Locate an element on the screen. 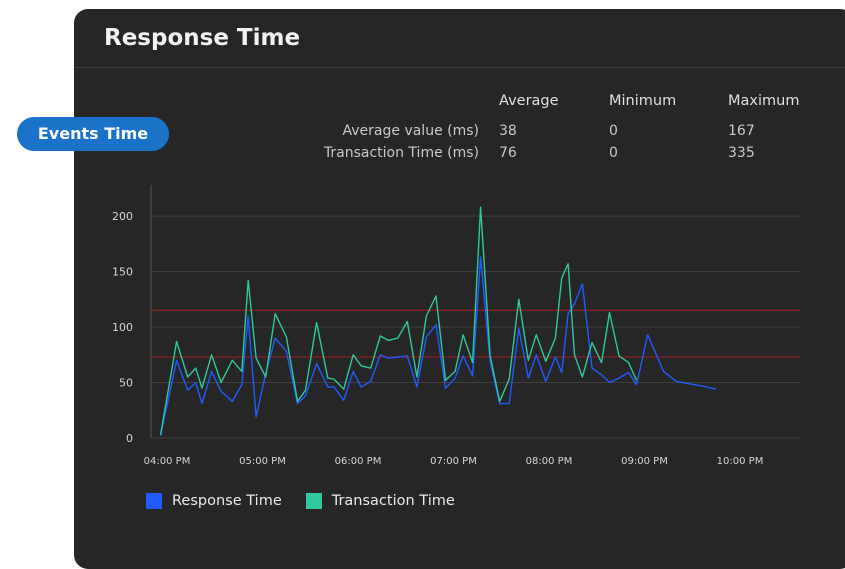  legend-label: Transaction Time is located at coordinates (393, 501).